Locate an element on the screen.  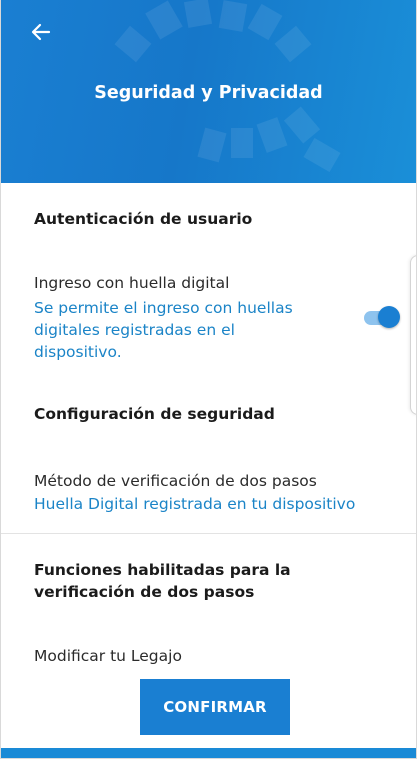
two-step-method-title: Método de verificación de dos pasos is located at coordinates (175, 481).